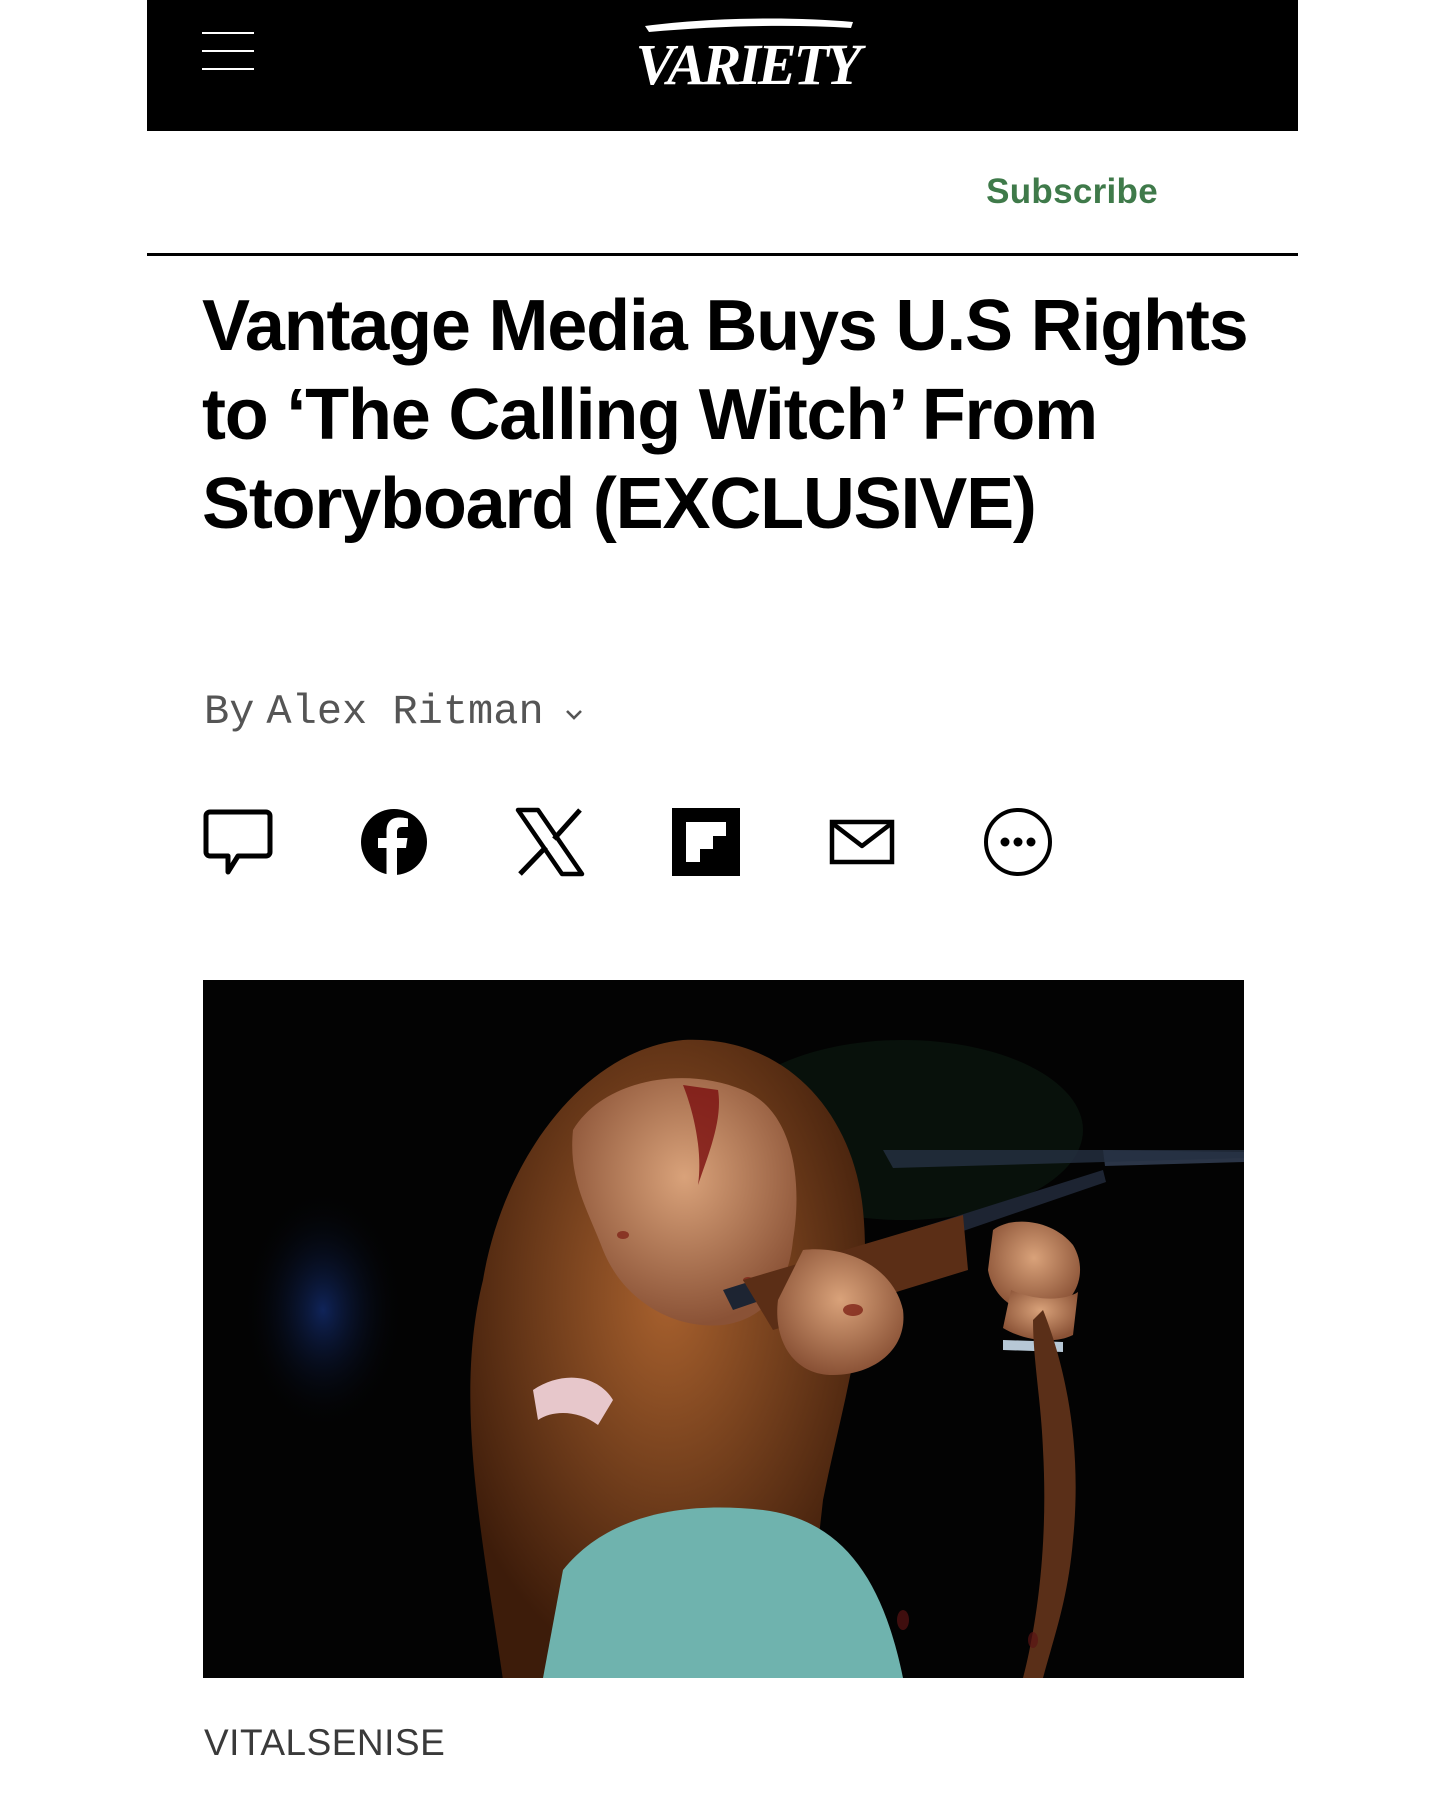 The width and height of the screenshot is (1440, 1801). Describe the element at coordinates (394, 842) in the screenshot. I see `facebook-icon` at that location.